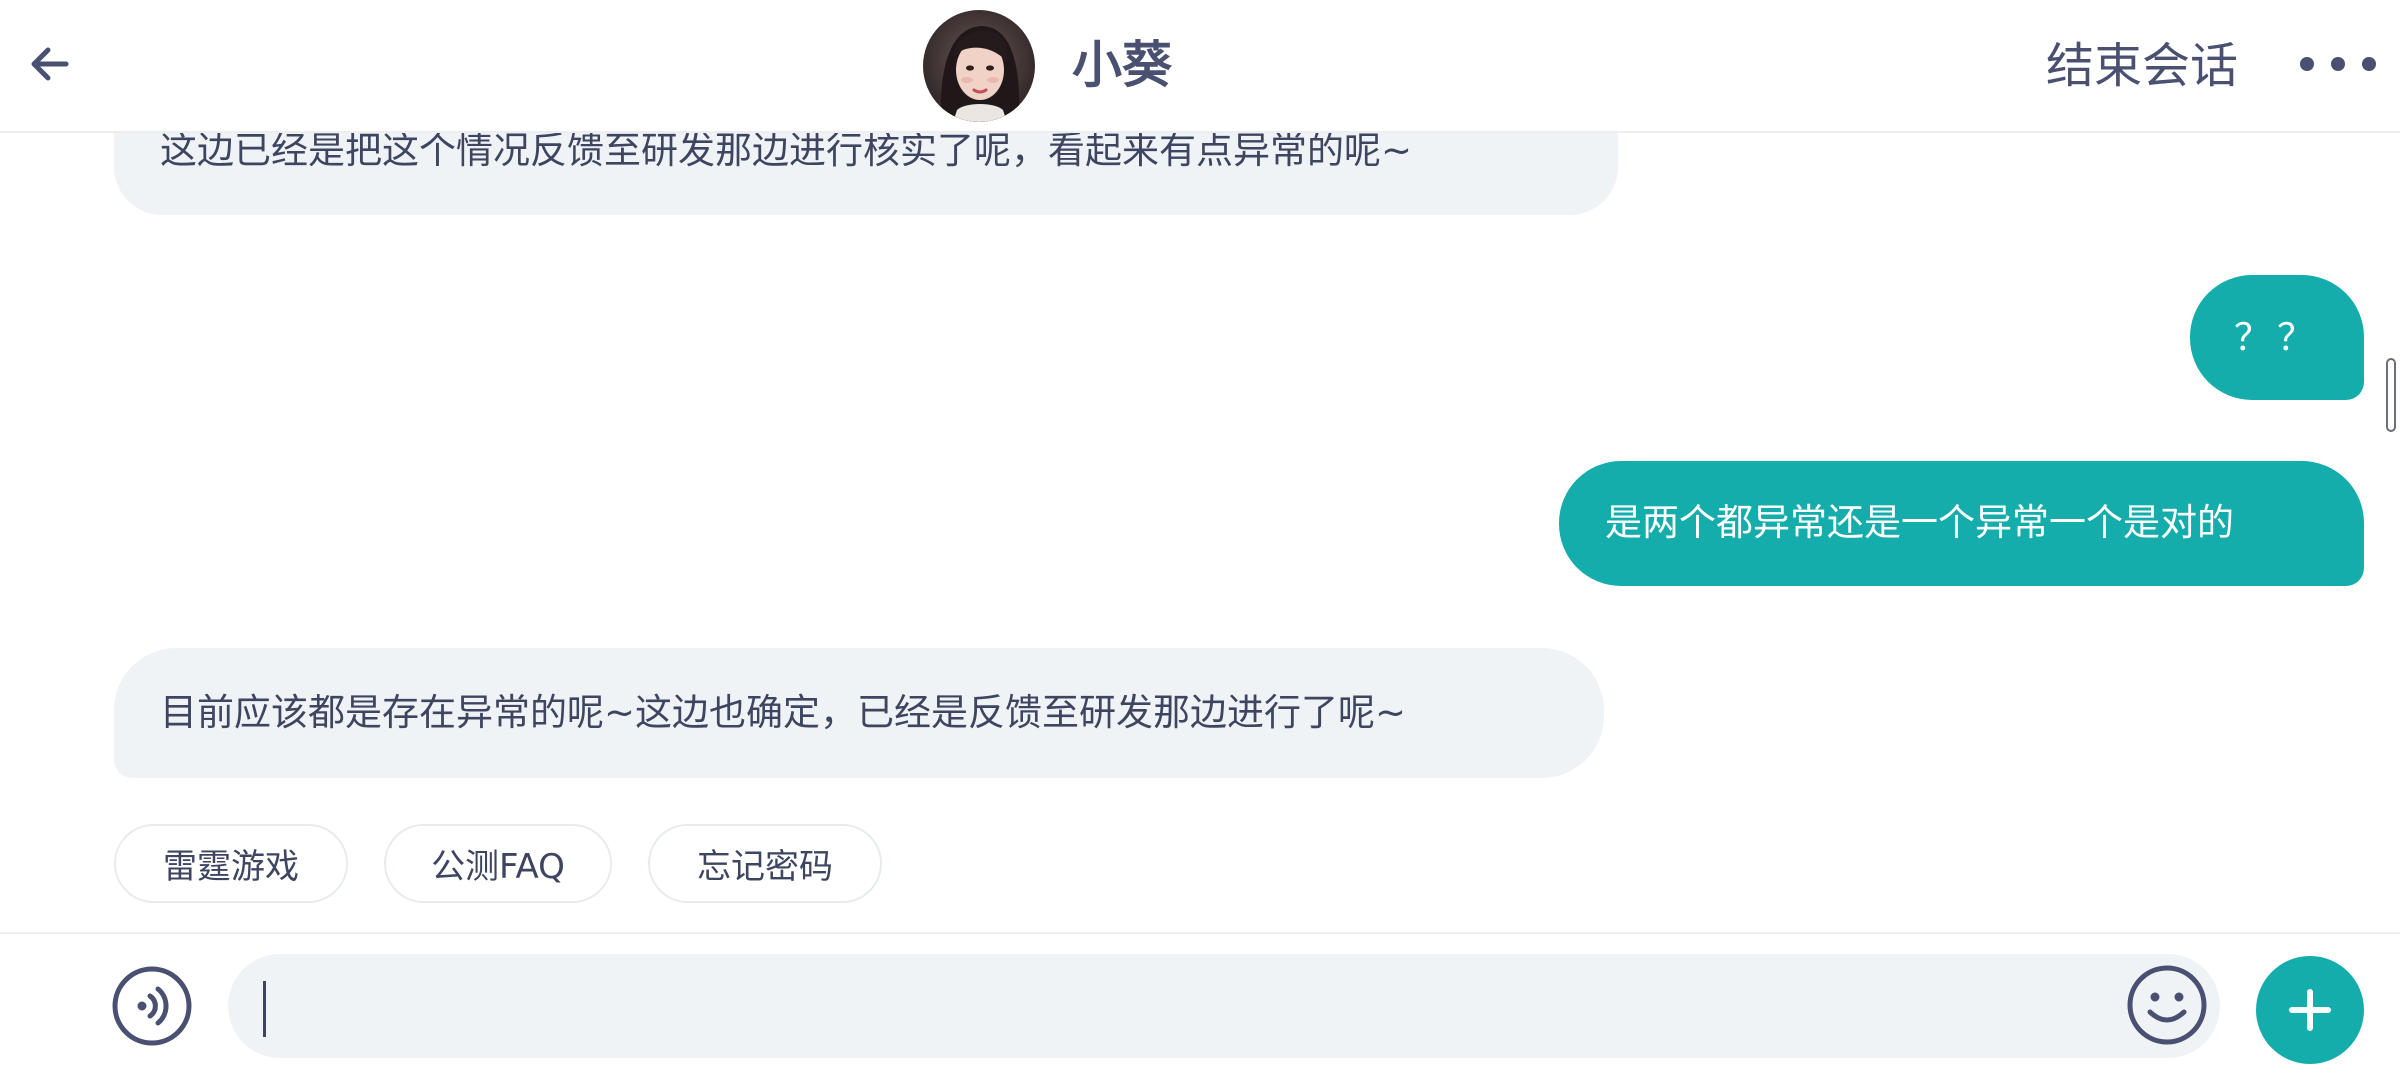  Describe the element at coordinates (231, 867) in the screenshot. I see `chip-label: 雷霆游戏` at that location.